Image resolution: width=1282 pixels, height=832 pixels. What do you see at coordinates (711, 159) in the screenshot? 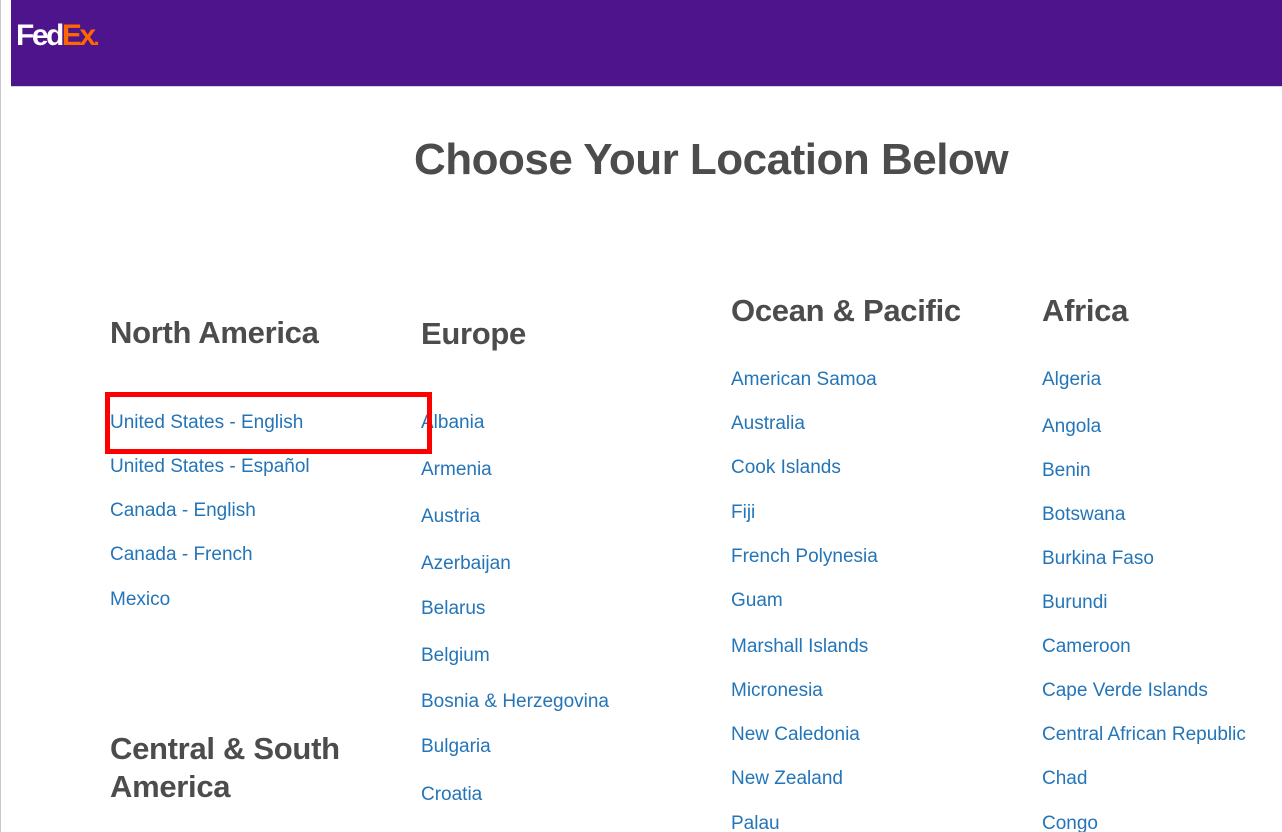
I see `page-title: Choose Your Location Below` at bounding box center [711, 159].